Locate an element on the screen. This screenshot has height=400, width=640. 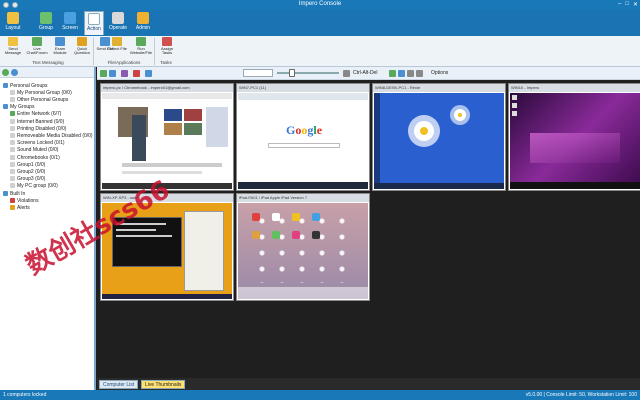
tree-item-alerts: Alerts is located at coordinates (20, 207).